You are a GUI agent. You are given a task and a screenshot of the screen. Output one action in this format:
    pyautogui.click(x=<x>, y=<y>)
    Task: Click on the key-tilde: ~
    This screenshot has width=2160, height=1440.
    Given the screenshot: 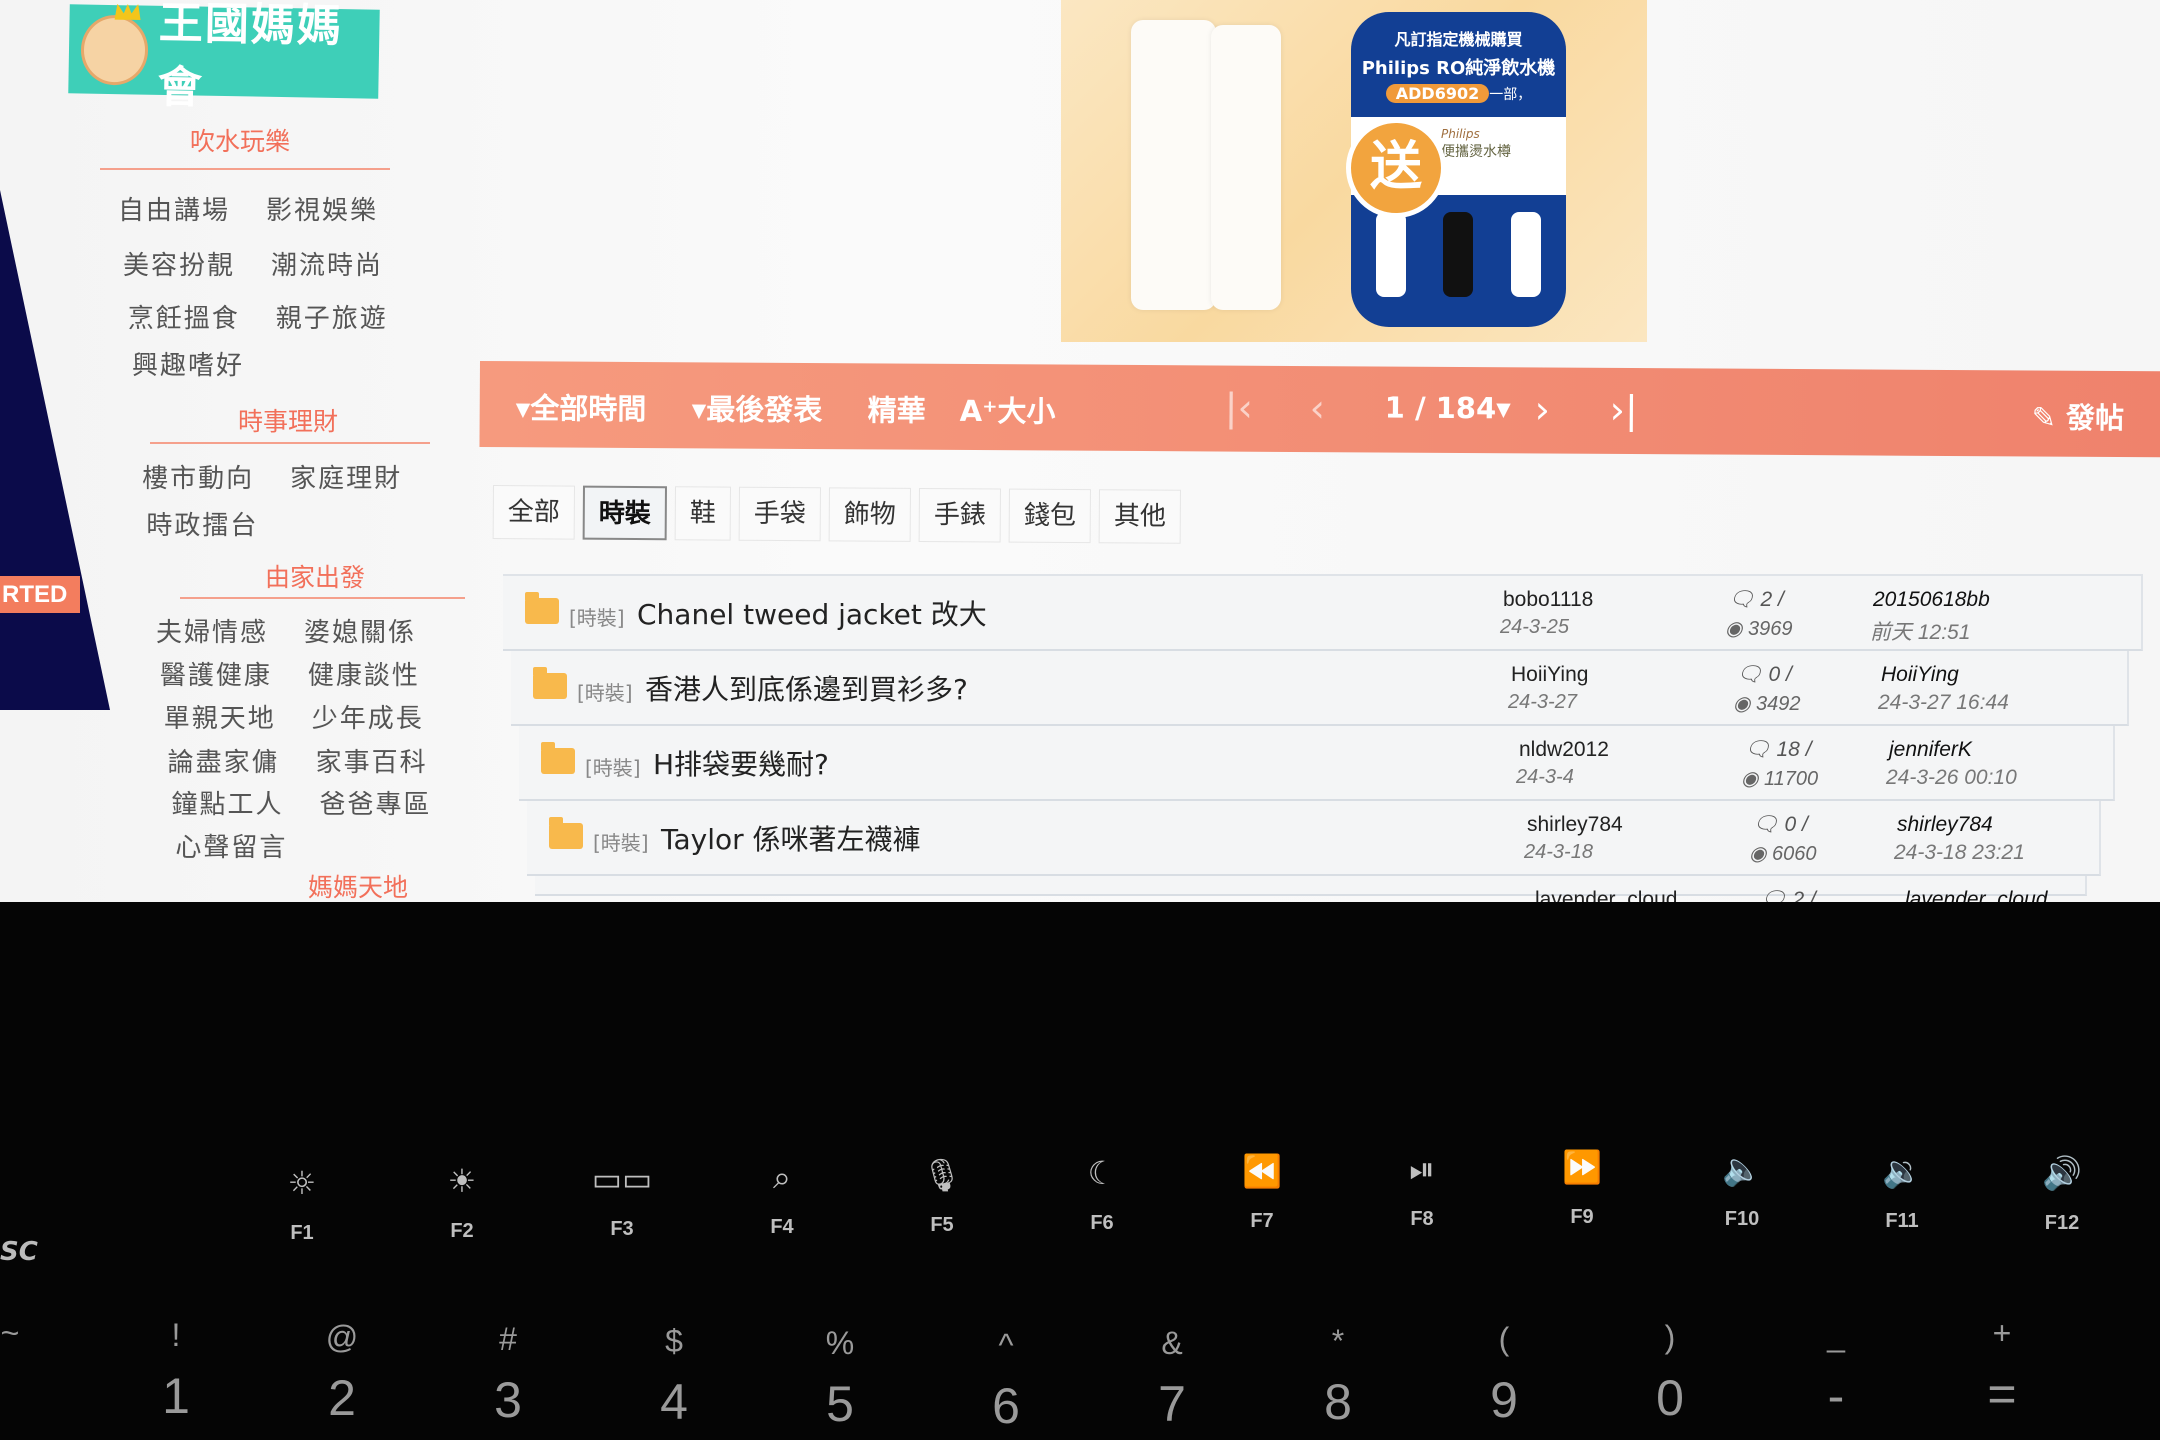 What is the action you would take?
    pyautogui.click(x=22, y=1340)
    